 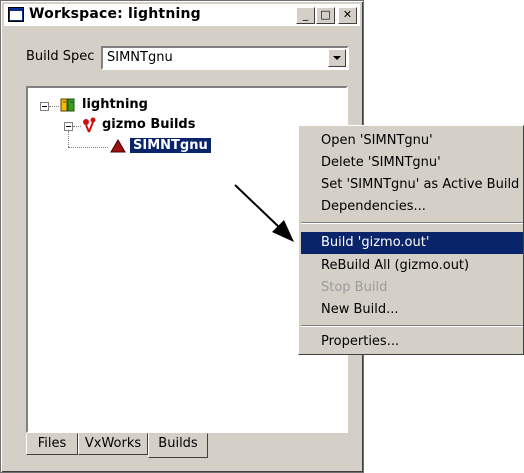 What do you see at coordinates (44, 106) in the screenshot?
I see `collapse-toggle-root` at bounding box center [44, 106].